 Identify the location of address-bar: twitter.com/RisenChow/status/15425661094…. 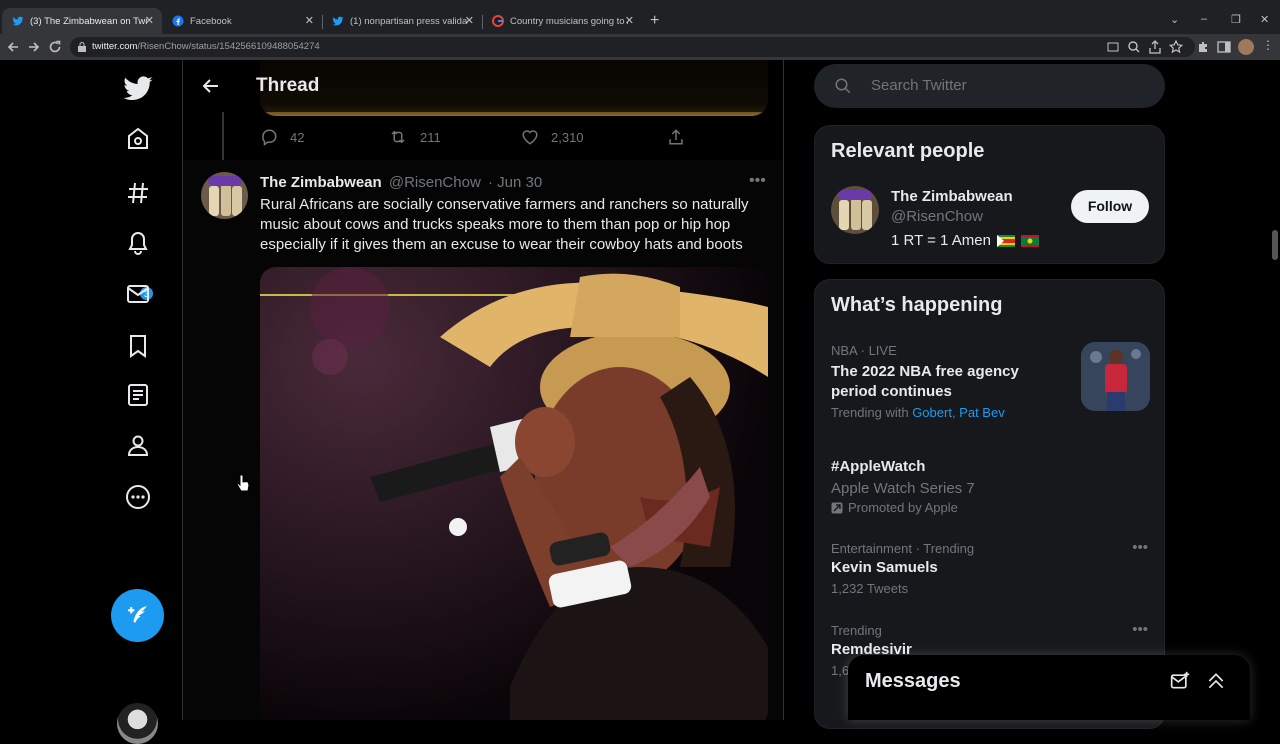
(632, 47).